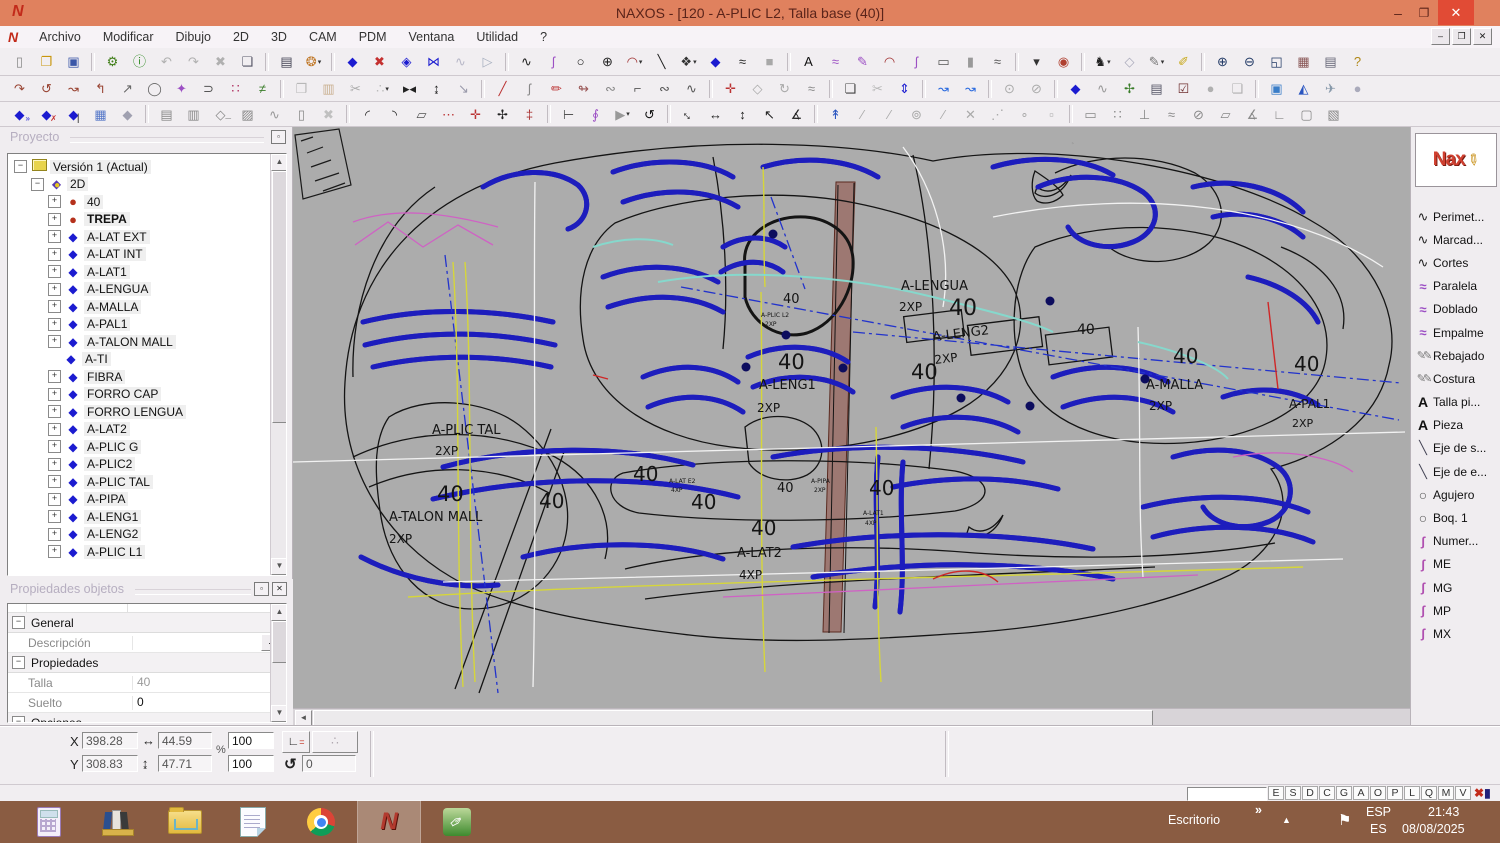 Image resolution: width=1500 pixels, height=843 pixels. Describe the element at coordinates (147, 717) in the screenshot. I see `property-group-opciones: − Opciones` at that location.